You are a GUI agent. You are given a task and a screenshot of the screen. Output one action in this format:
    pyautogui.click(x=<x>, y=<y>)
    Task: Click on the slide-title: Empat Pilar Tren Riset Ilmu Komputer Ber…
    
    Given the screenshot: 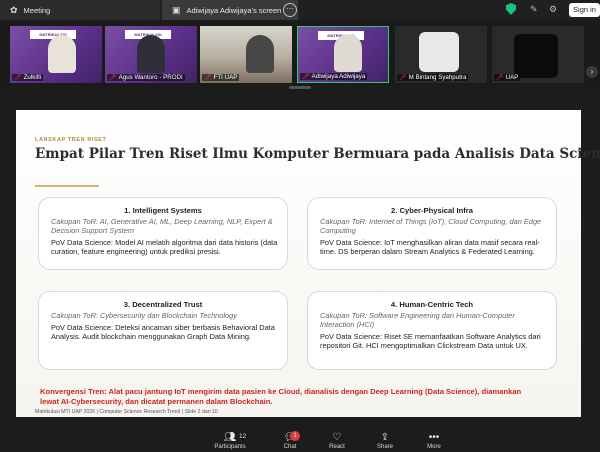 What is the action you would take?
    pyautogui.click(x=317, y=154)
    